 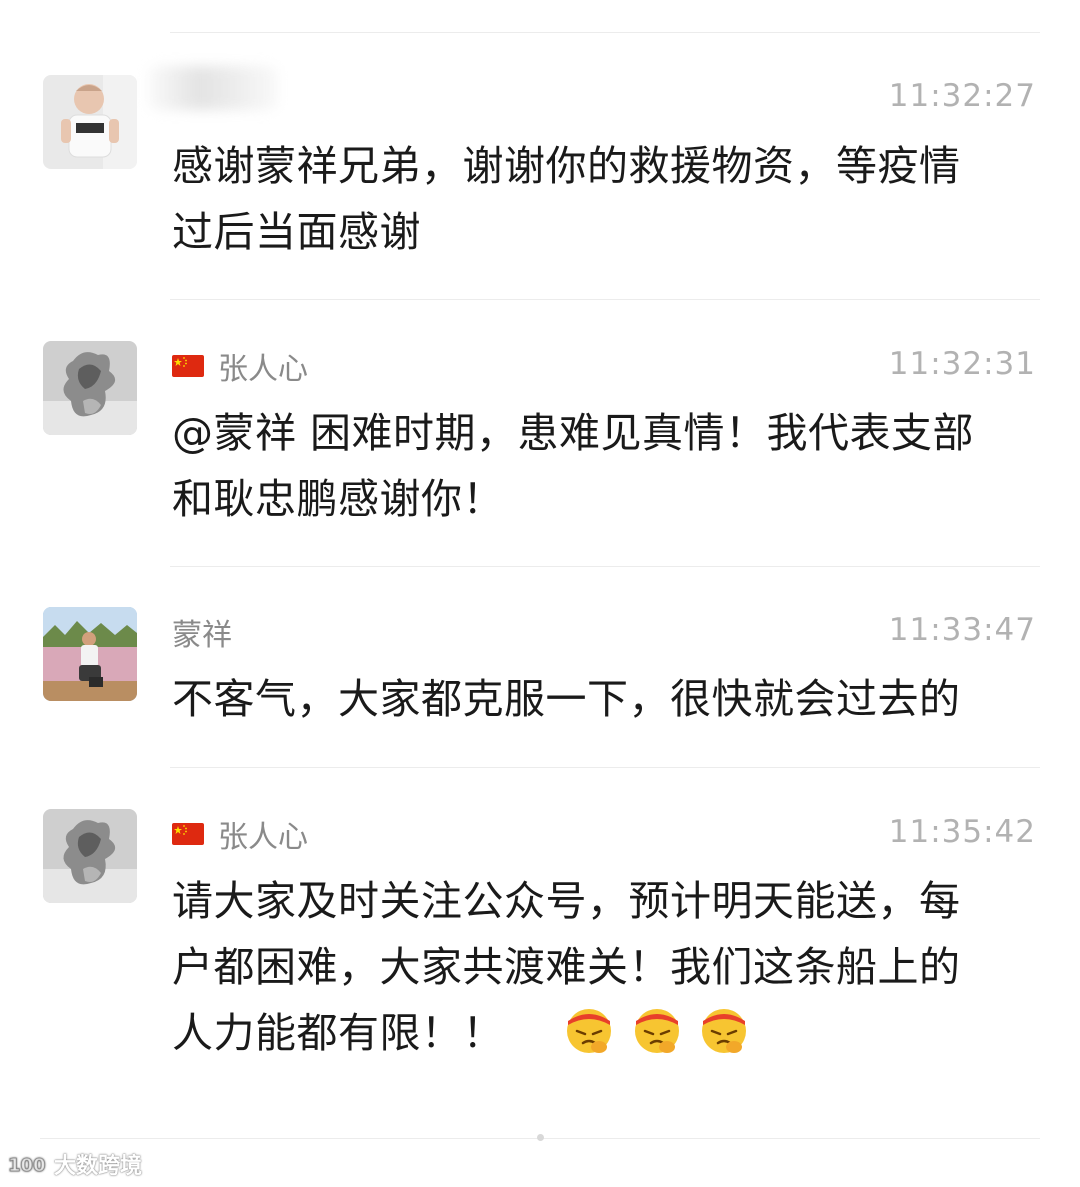 What do you see at coordinates (566, 699) in the screenshot?
I see `message-text: 不客气，大家都克服一下，很快就会过去的` at bounding box center [566, 699].